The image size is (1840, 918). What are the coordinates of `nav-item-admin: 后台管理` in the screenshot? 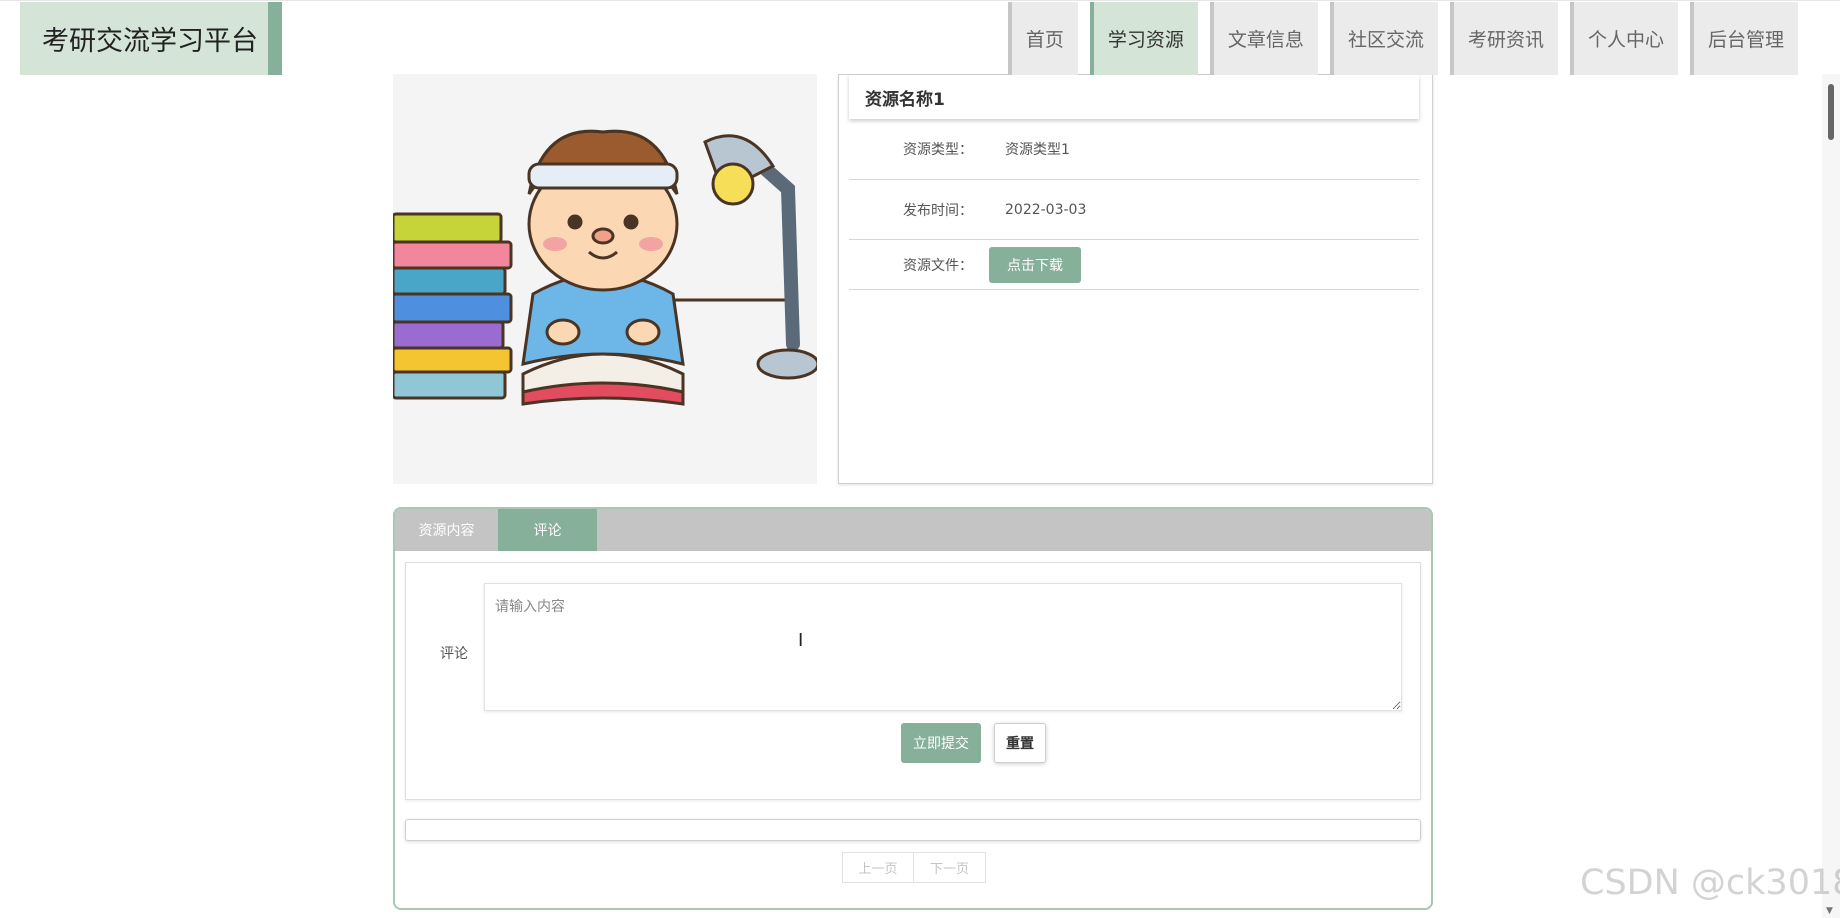 It's located at (1743, 38).